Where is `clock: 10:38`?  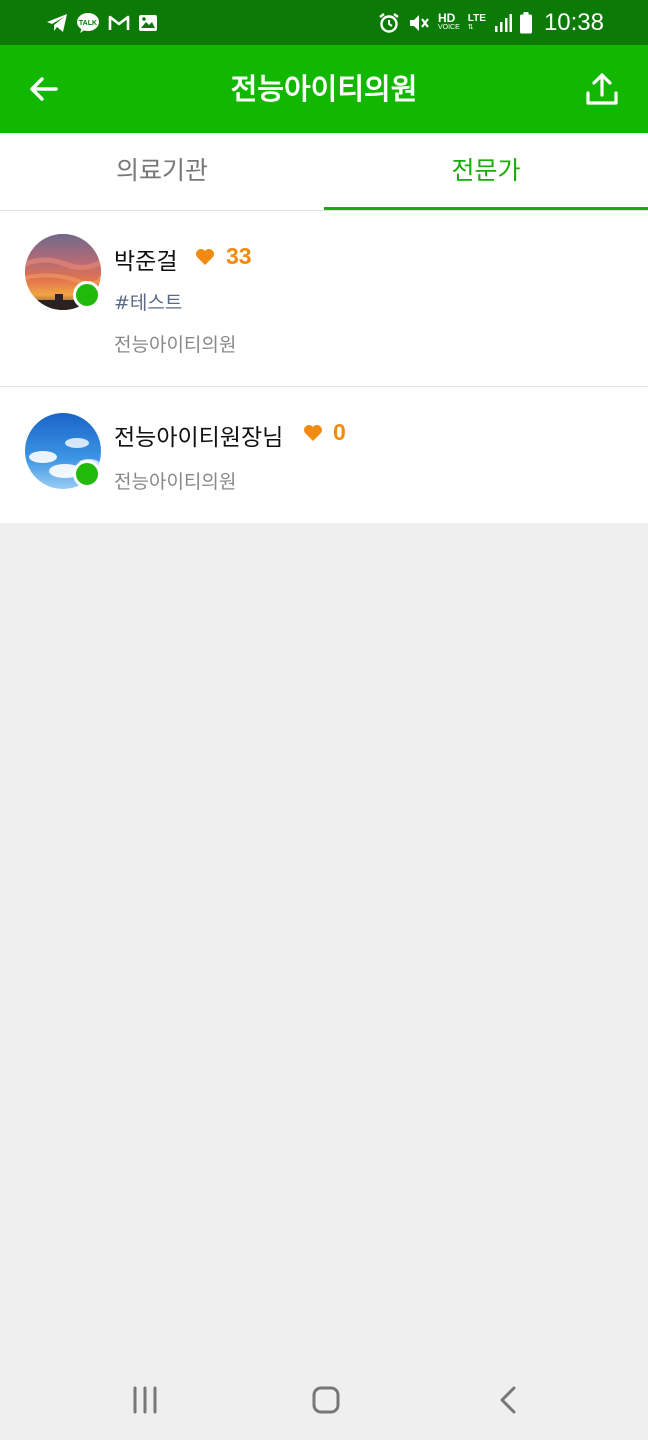 clock: 10:38 is located at coordinates (573, 22).